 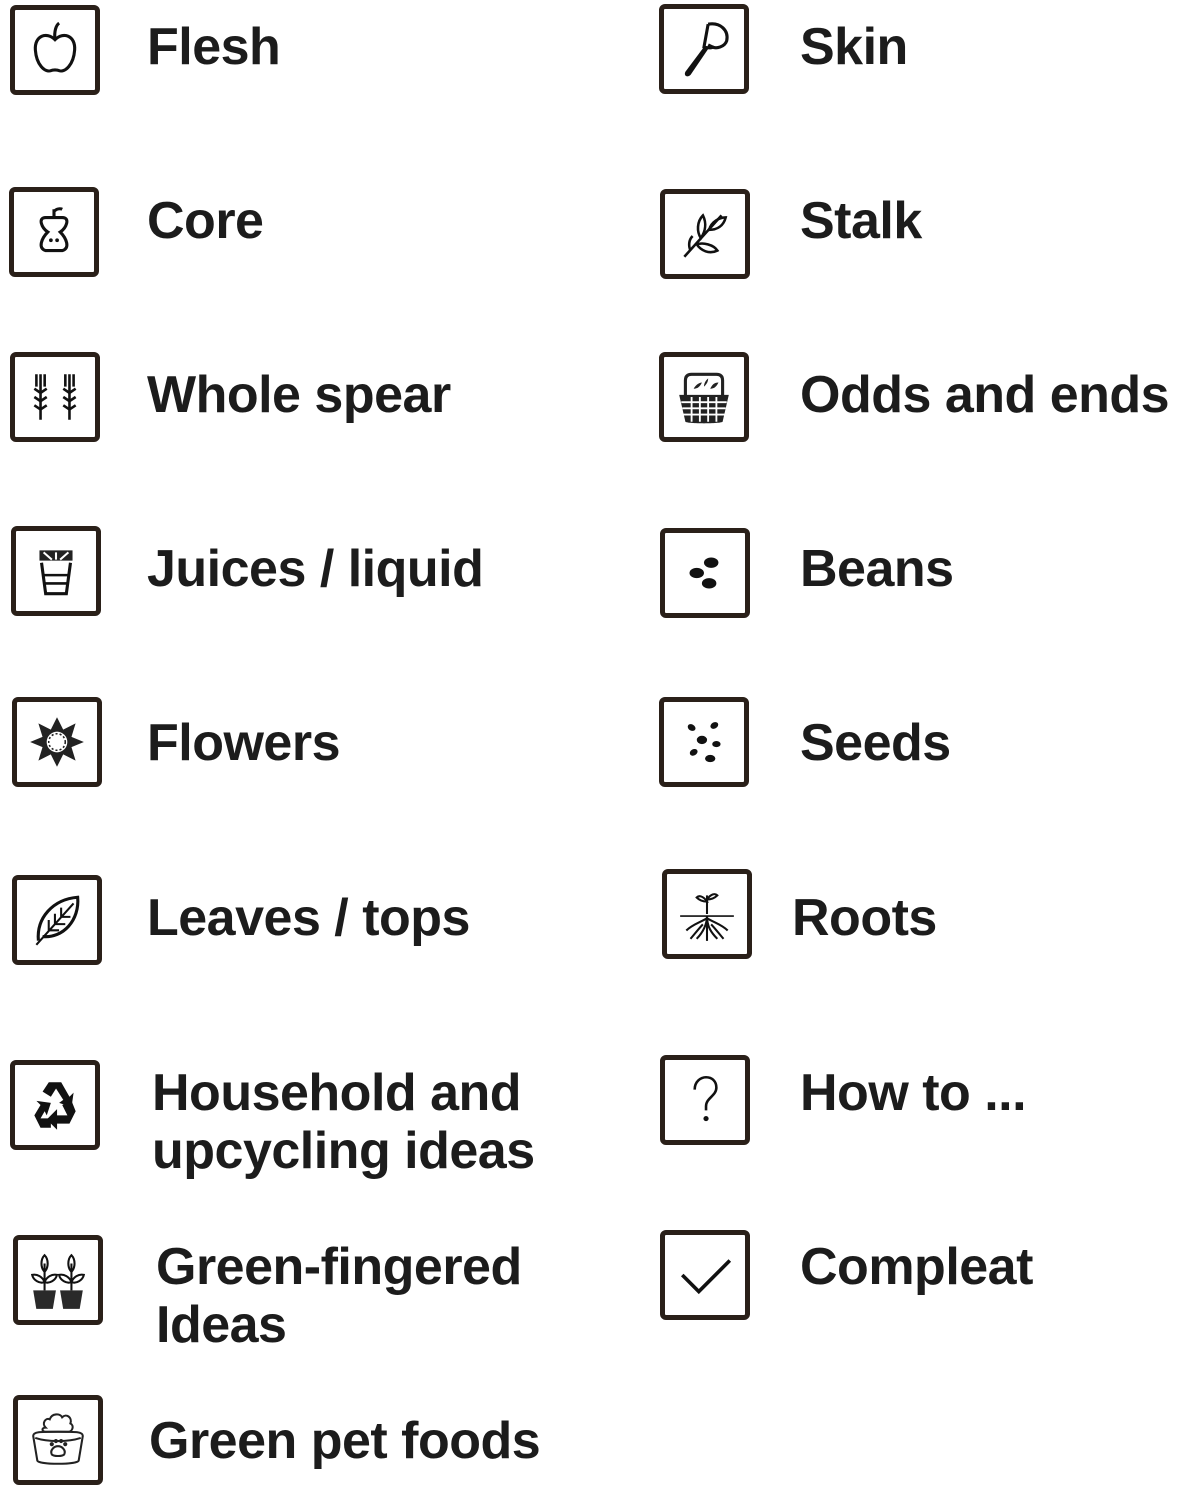 What do you see at coordinates (704, 742) in the screenshot?
I see `seeds-icon` at bounding box center [704, 742].